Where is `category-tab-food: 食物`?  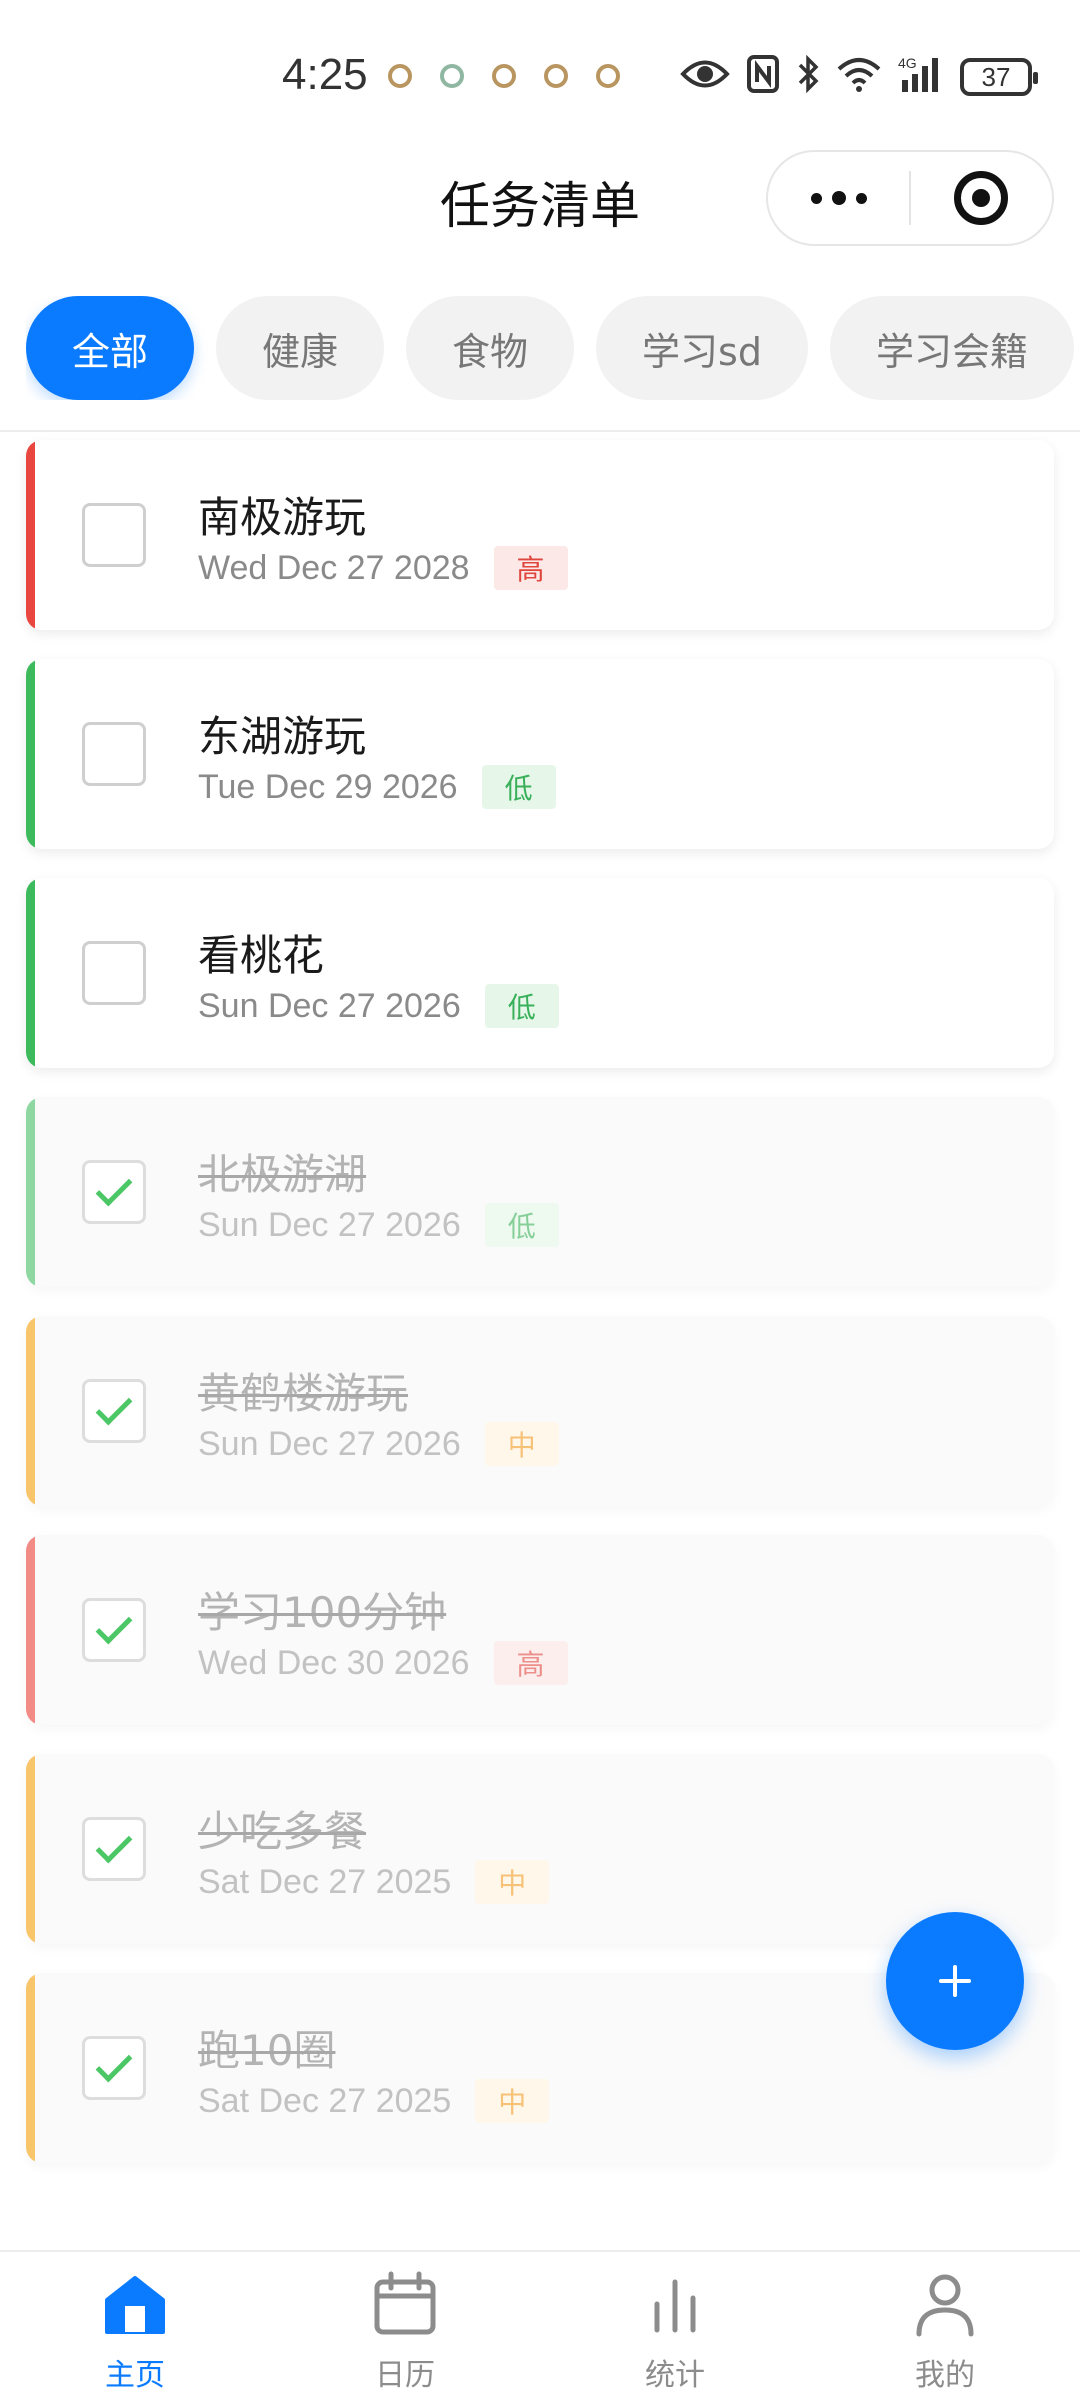
category-tab-food: 食物 is located at coordinates (490, 348).